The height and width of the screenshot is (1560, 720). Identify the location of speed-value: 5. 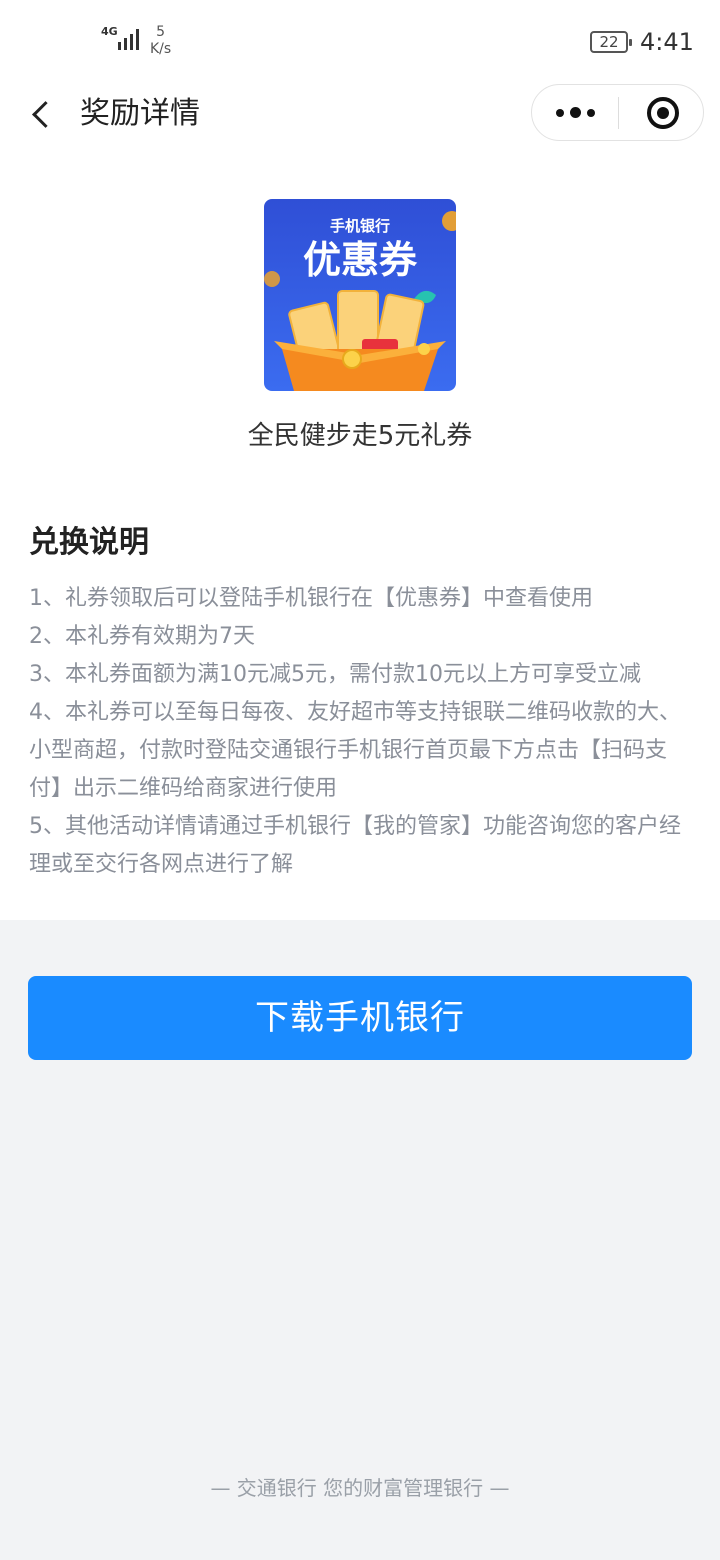
(161, 32).